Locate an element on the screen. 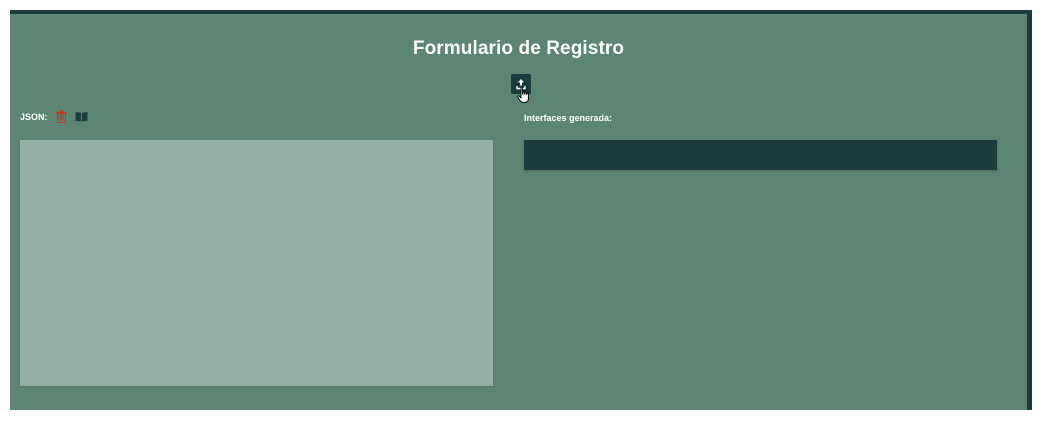 Image resolution: width=1043 pixels, height=446 pixels. trash-icon is located at coordinates (61, 116).